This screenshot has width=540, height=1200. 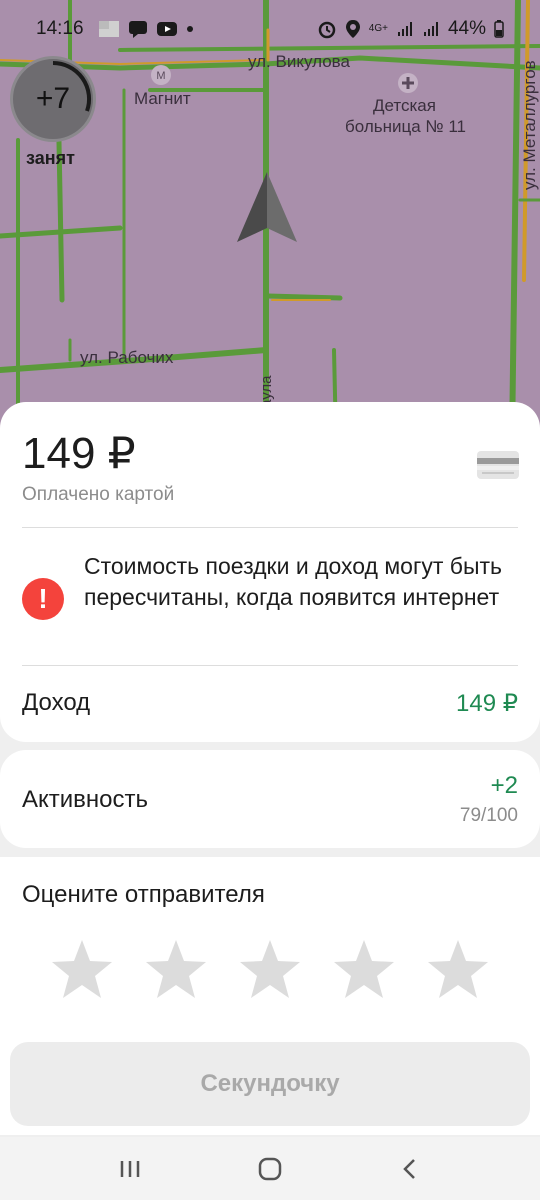 What do you see at coordinates (43, 599) in the screenshot?
I see `warning-icon: !` at bounding box center [43, 599].